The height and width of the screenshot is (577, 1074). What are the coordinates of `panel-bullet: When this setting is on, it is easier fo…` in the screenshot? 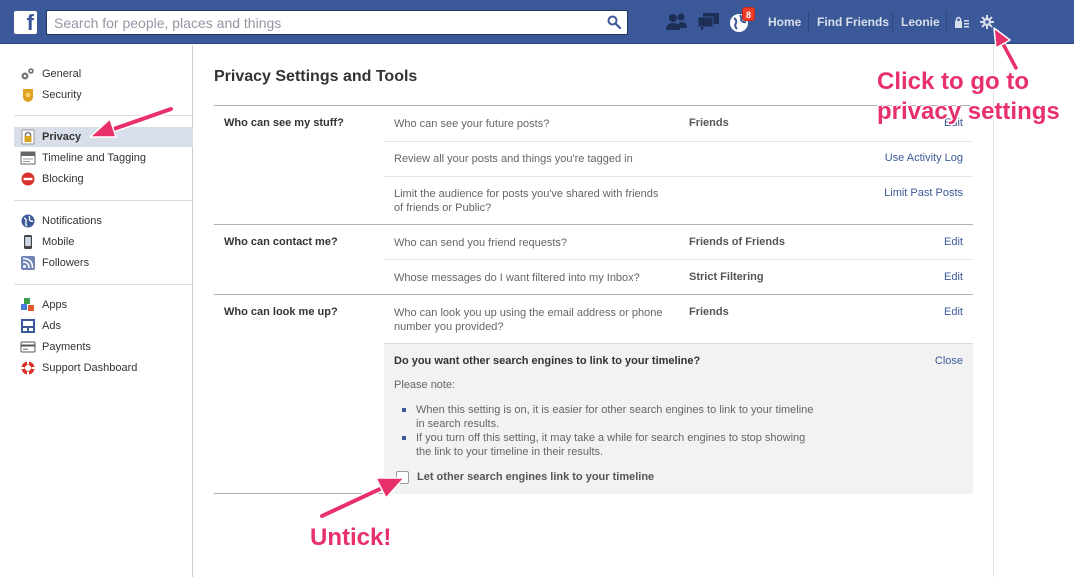 It's located at (612, 417).